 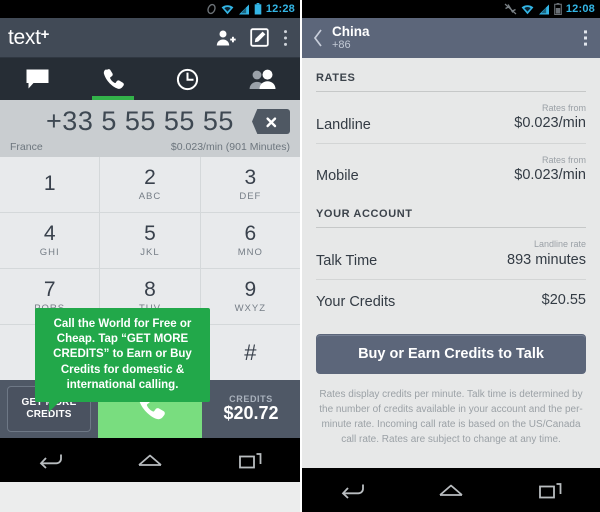 What do you see at coordinates (211, 9) in the screenshot?
I see `rotation-lock-icon` at bounding box center [211, 9].